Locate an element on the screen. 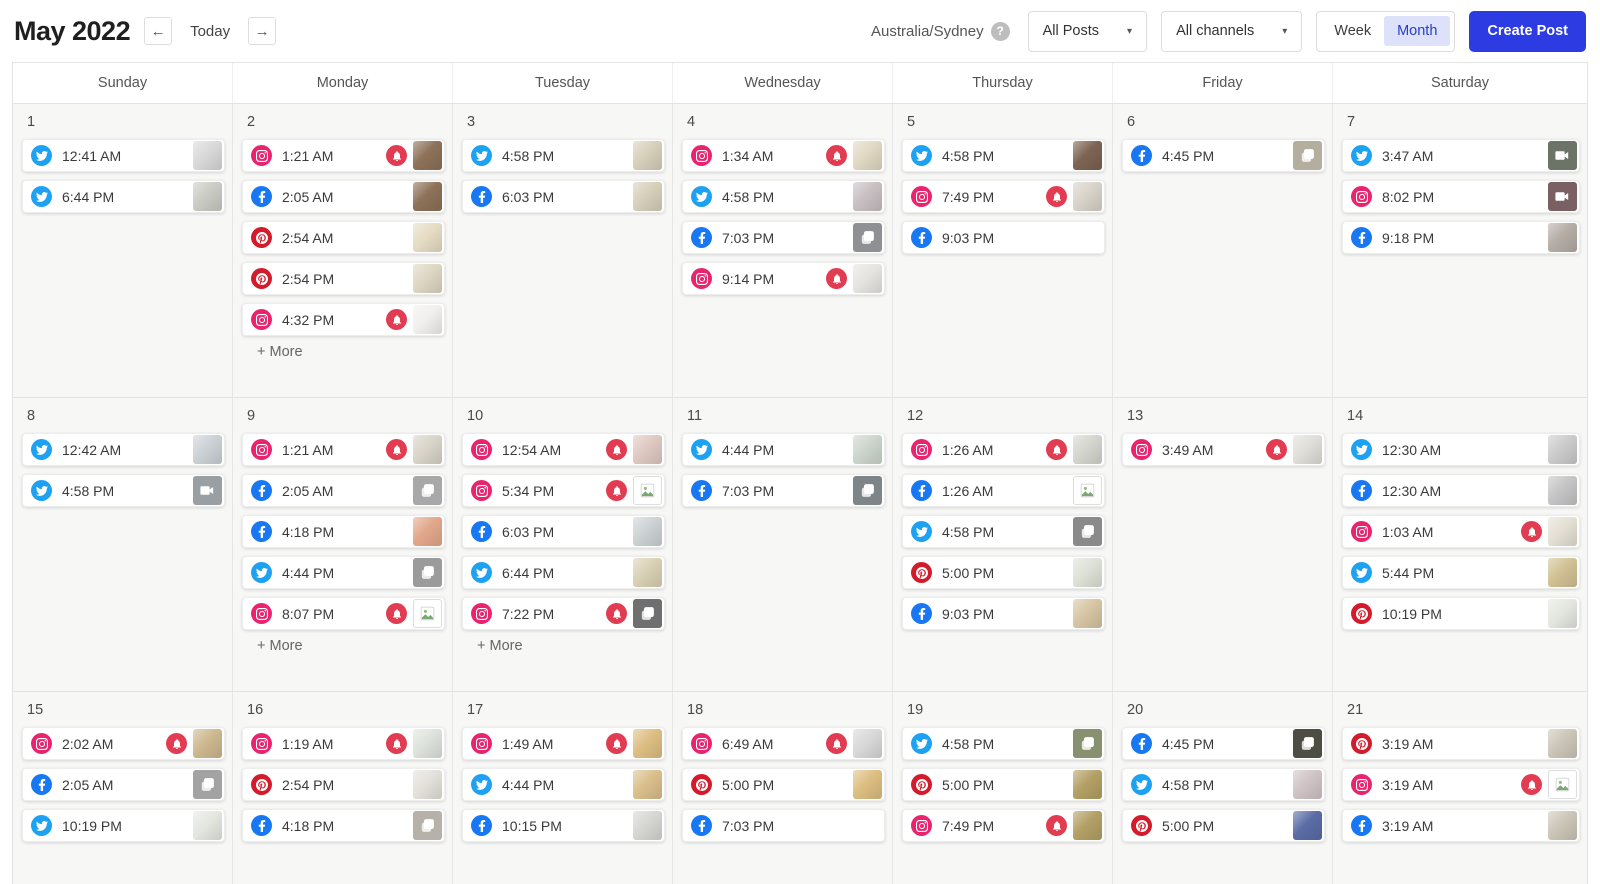 The image size is (1600, 884). day-cell-15: 15 2:02 AM 2:05 AM 10:19 PM is located at coordinates (123, 788).